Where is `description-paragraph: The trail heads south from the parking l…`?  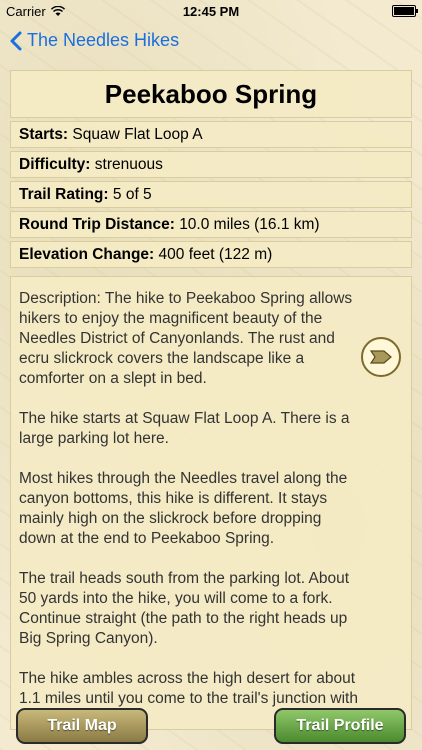 description-paragraph: The trail heads south from the parking l… is located at coordinates (184, 608).